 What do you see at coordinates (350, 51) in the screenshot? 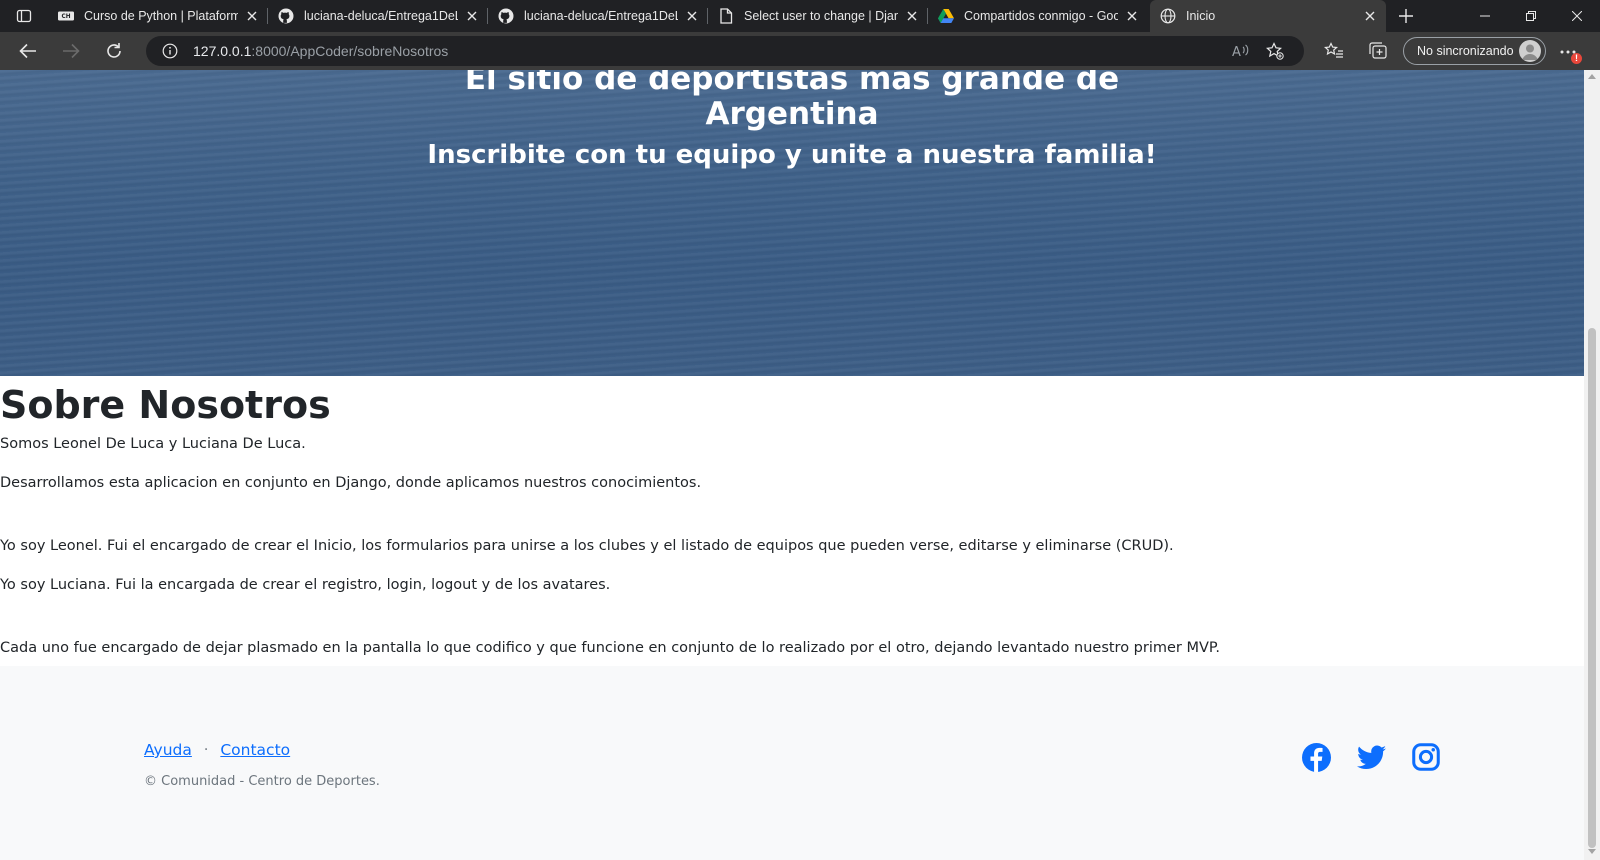
I see `url-path: :8000/AppCoder/sobreNosotros` at bounding box center [350, 51].